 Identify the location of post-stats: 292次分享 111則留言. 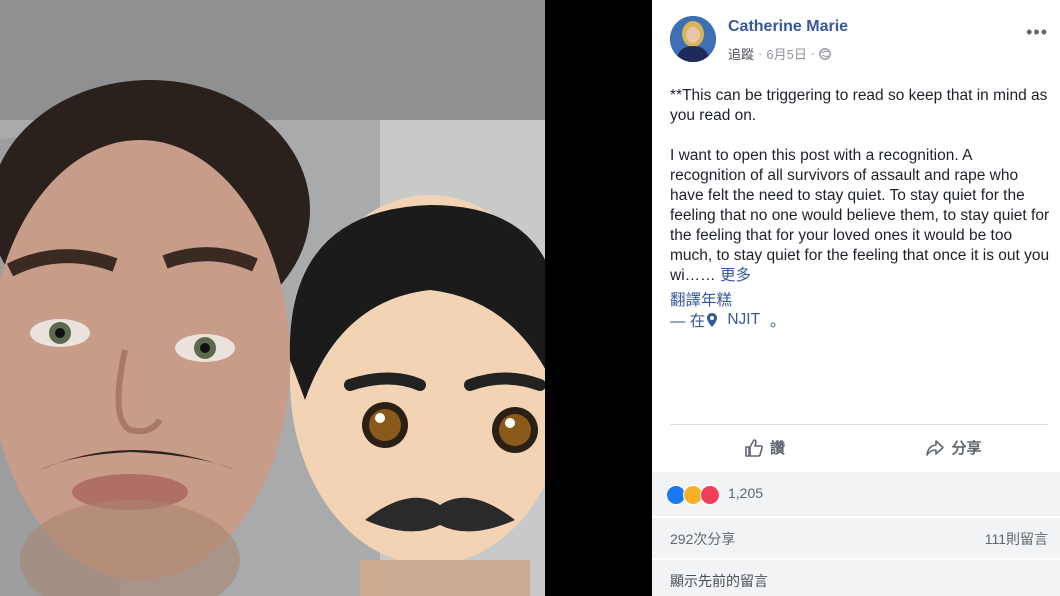
(856, 538).